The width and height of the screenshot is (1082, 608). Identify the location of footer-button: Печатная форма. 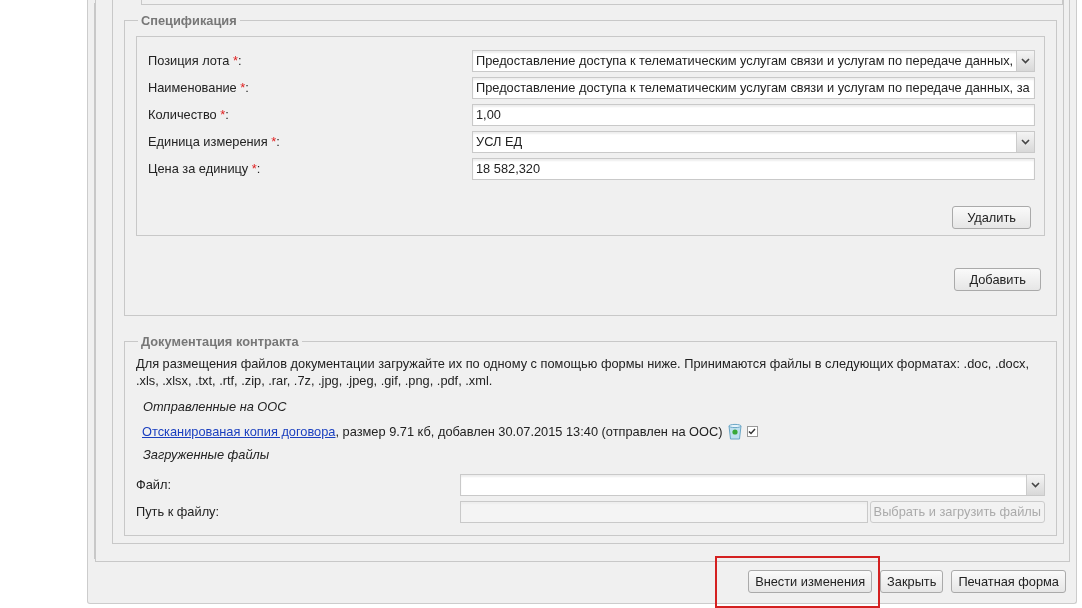
(1008, 581).